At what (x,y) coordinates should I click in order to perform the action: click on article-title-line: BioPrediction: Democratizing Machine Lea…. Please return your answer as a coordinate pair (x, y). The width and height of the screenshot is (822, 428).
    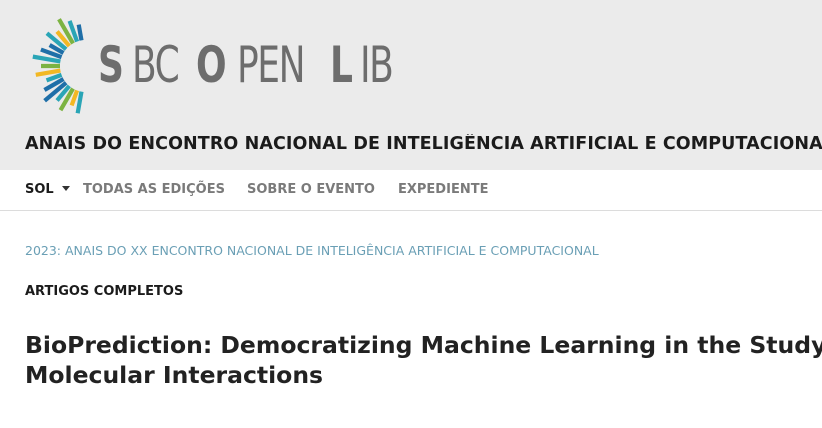
    Looking at the image, I should click on (423, 345).